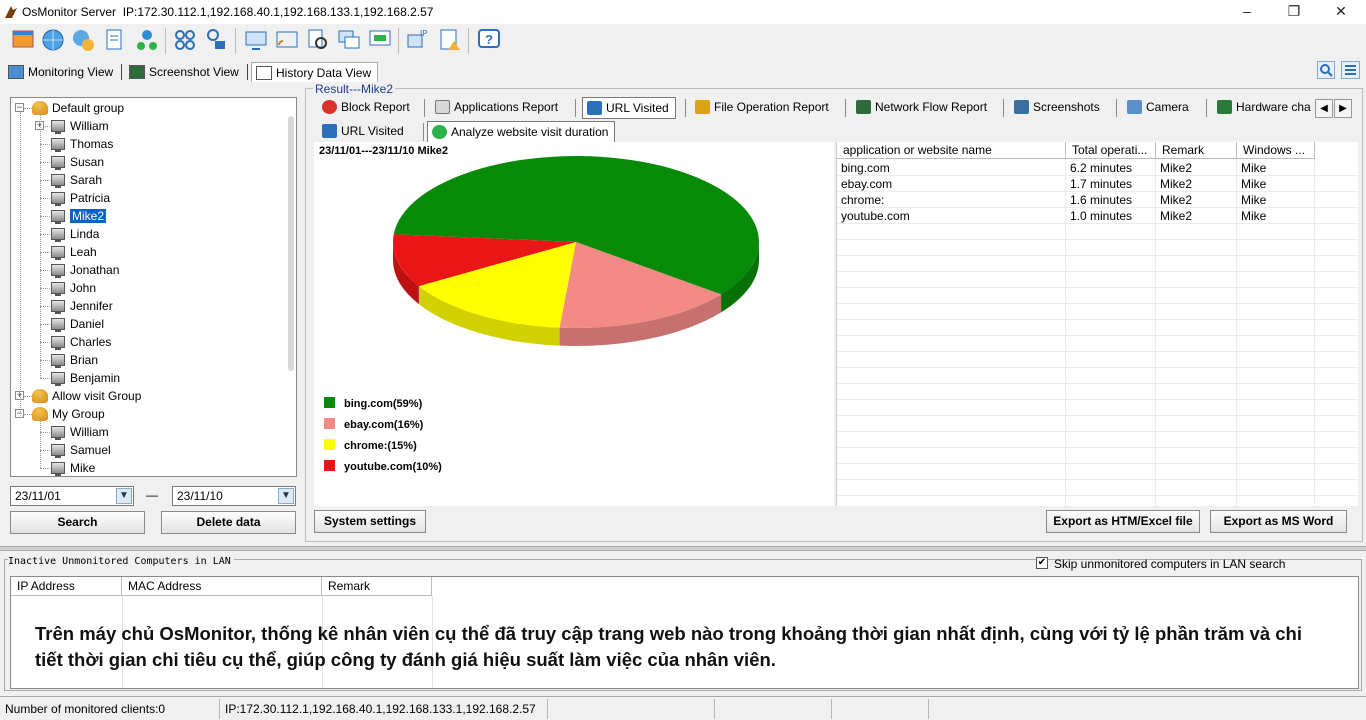  I want to click on tree-group: My Group, so click(68, 414).